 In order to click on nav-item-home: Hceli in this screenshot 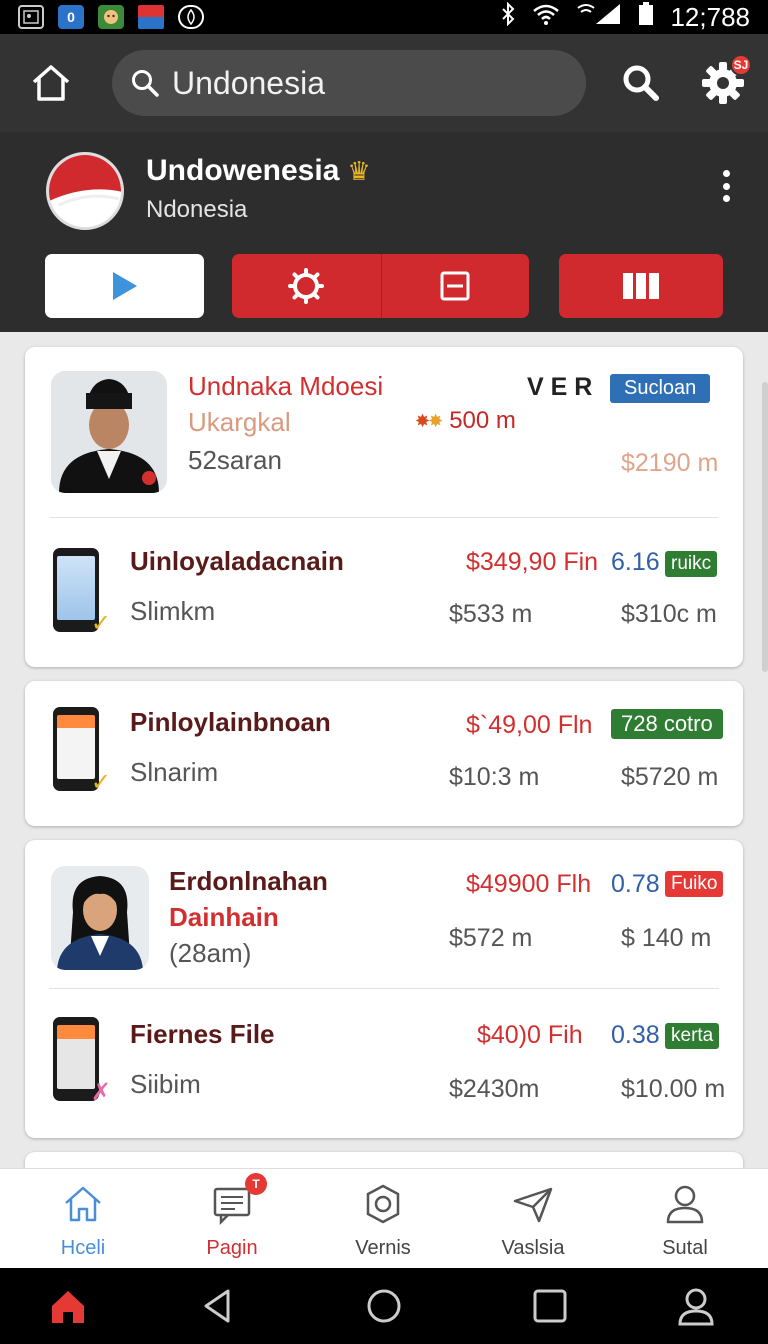, I will do `click(83, 1219)`.